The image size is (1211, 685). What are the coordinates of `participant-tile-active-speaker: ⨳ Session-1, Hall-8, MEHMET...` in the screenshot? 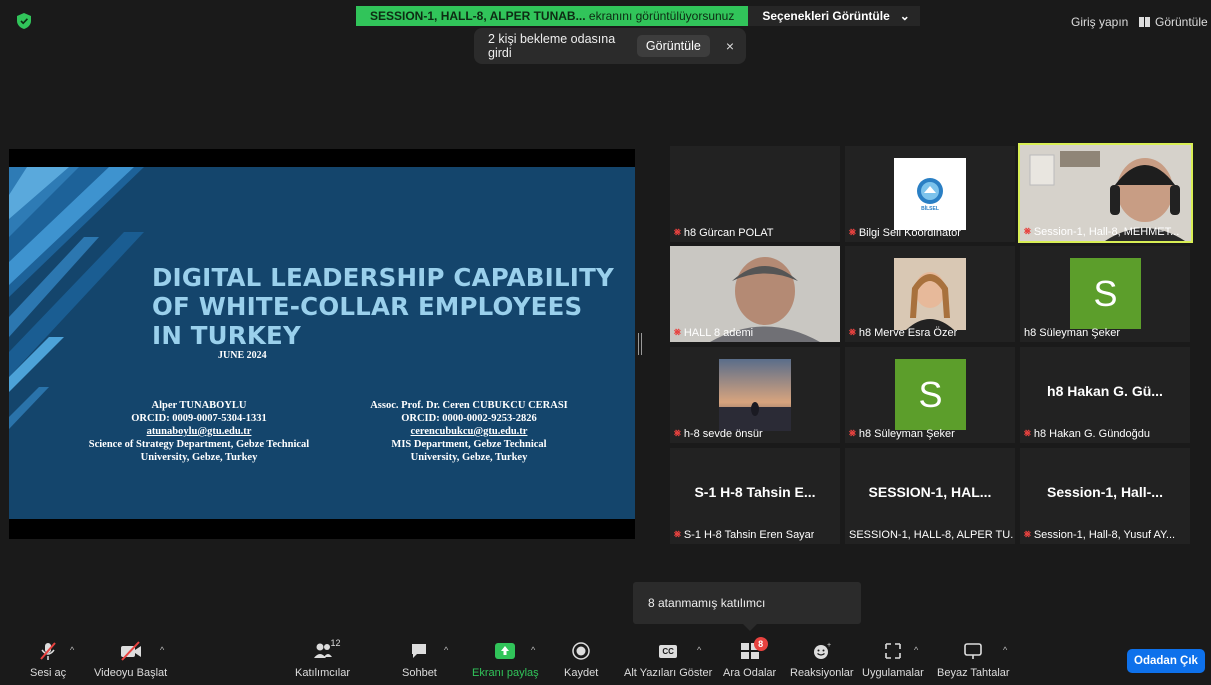 It's located at (1105, 193).